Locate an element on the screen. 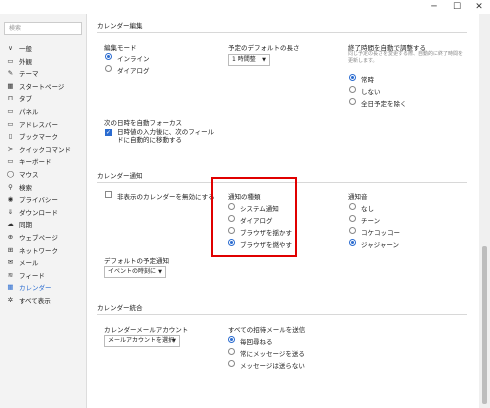 This screenshot has width=490, height=408. bookmarks-icon: ▯ is located at coordinates (10, 136).